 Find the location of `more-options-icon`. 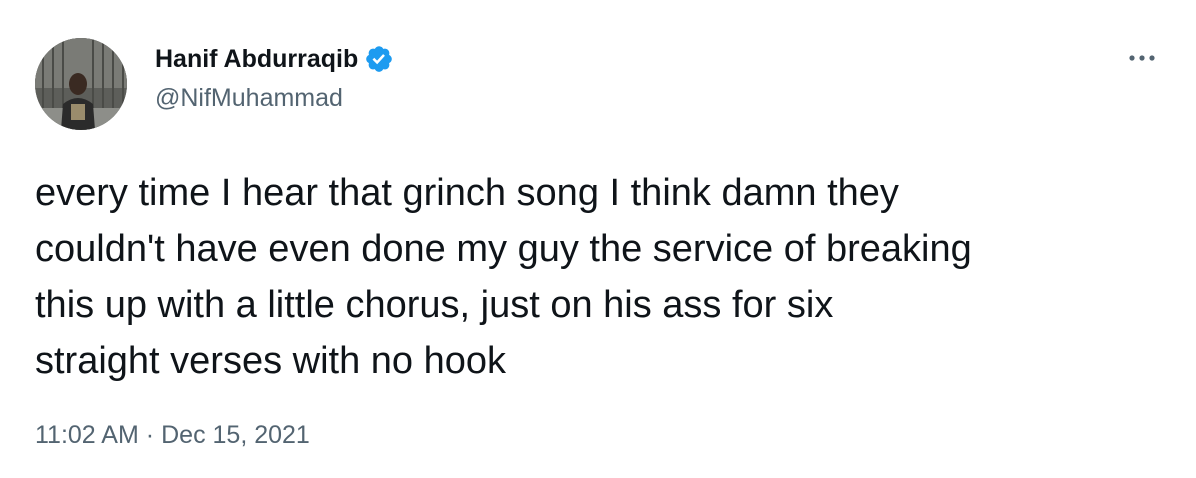

more-options-icon is located at coordinates (1142, 58).